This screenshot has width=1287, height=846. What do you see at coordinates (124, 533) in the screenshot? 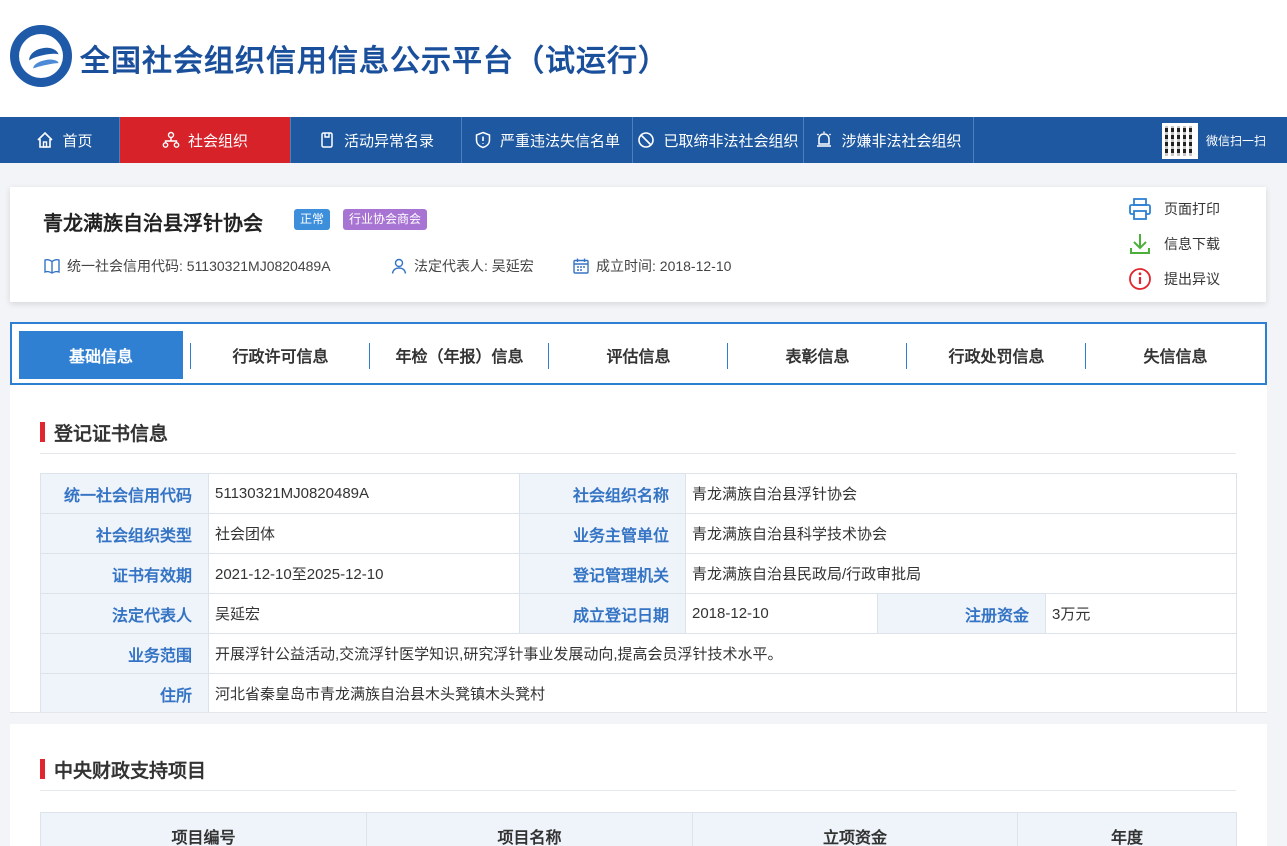
I see `field-label: 社会组织类型` at bounding box center [124, 533].